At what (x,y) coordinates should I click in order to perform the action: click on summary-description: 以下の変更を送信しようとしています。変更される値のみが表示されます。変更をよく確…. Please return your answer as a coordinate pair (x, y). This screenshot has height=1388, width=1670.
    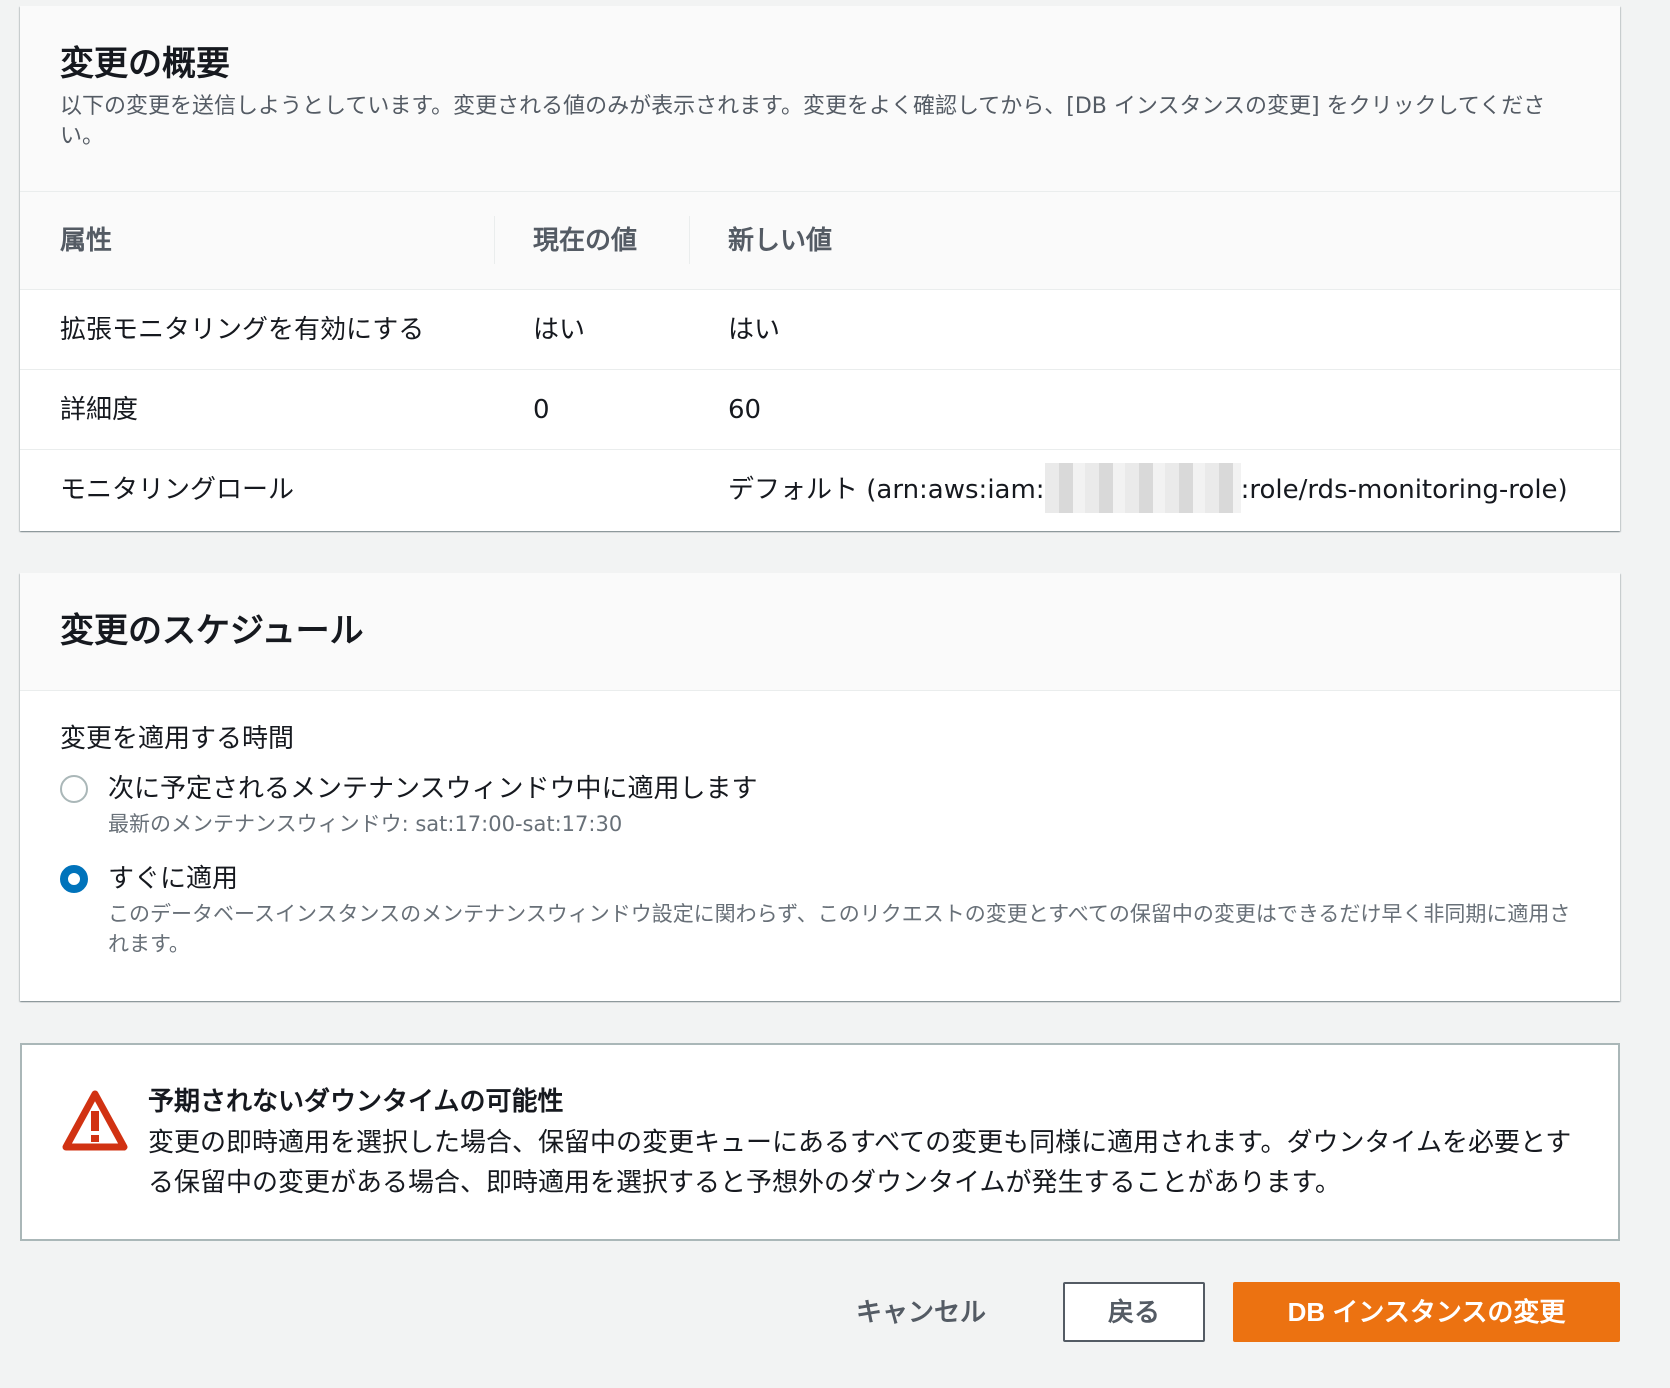
    Looking at the image, I should click on (803, 121).